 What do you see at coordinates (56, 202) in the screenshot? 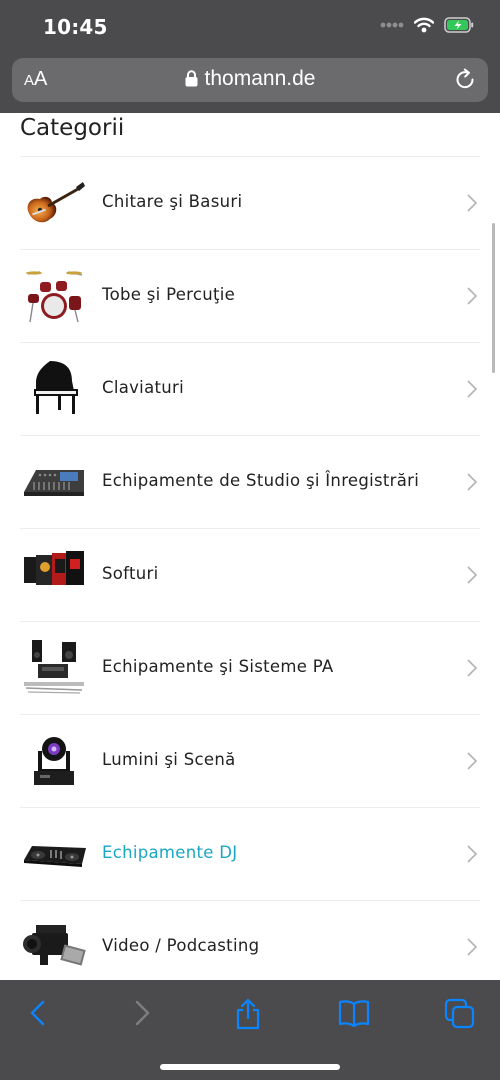
I see `guitar-thumbnail` at bounding box center [56, 202].